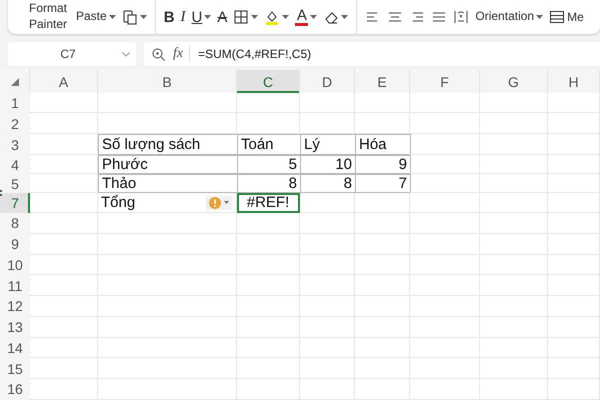 This screenshot has width=600, height=400. I want to click on ribbon-button: Format Painter, so click(48, 17).